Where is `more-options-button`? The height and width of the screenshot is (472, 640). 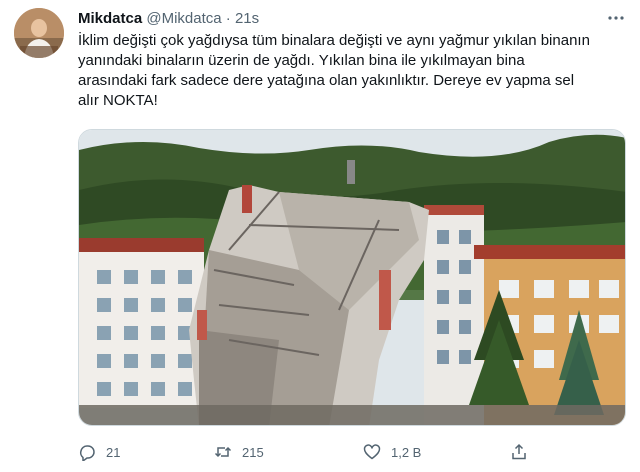
more-options-button is located at coordinates (616, 18).